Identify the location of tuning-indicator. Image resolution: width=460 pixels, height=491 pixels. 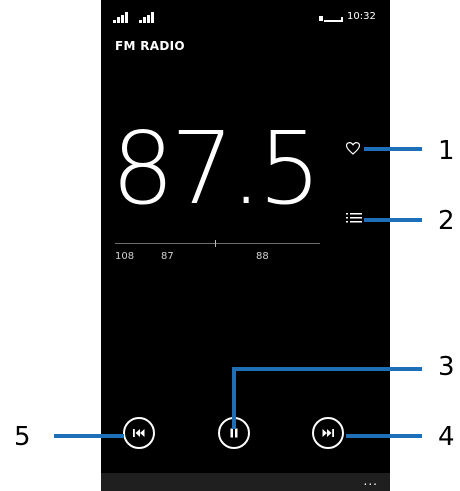
(215, 243).